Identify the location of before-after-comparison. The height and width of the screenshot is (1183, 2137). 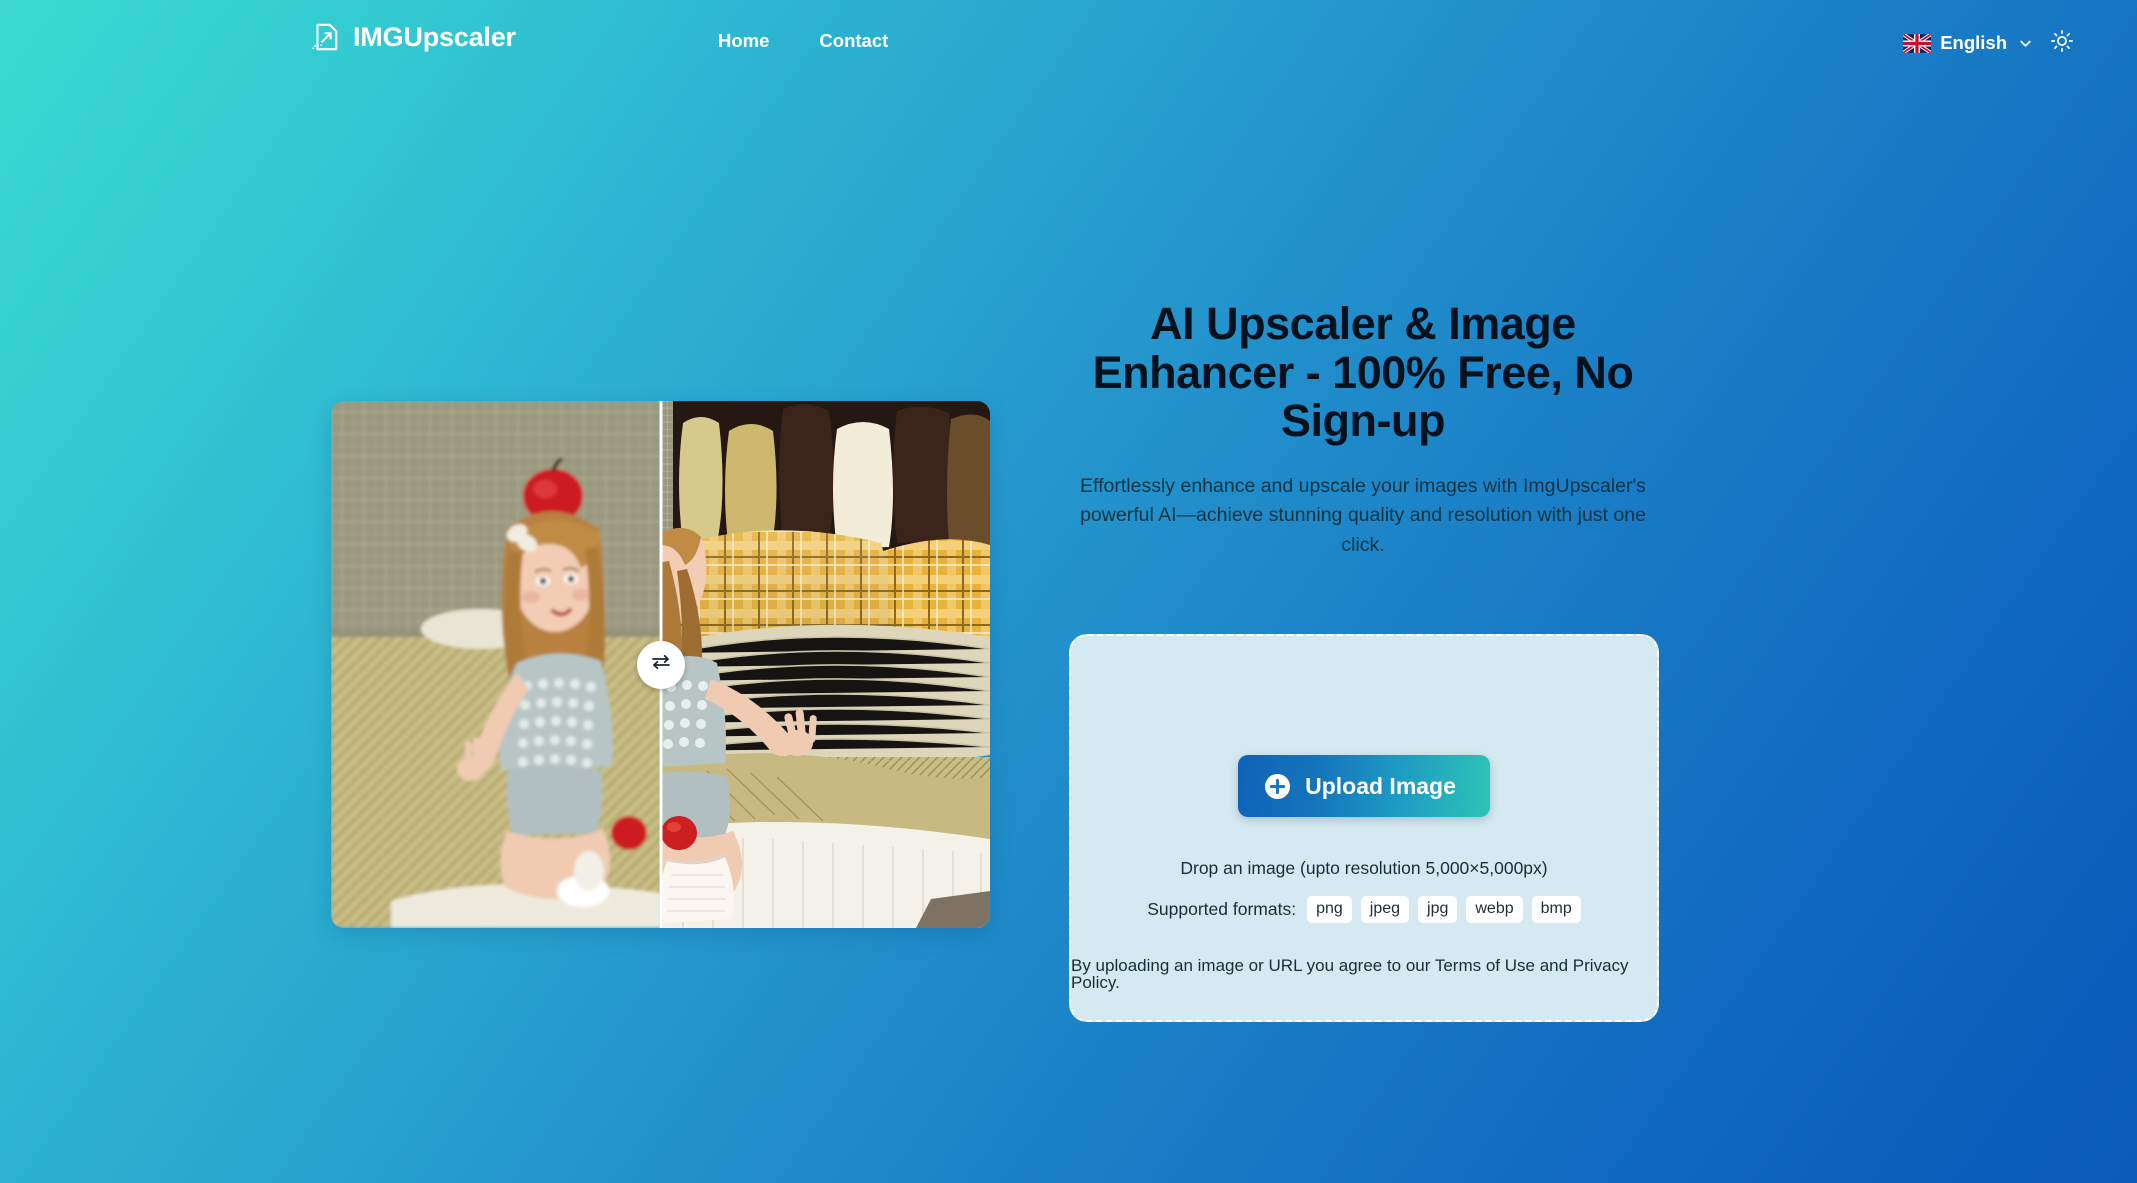
(660, 664).